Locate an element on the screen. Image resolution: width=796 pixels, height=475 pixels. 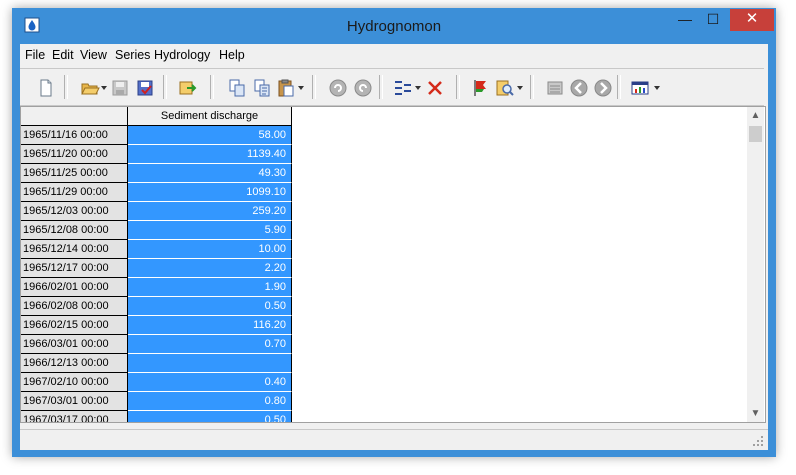
row-value: 0.40 is located at coordinates (210, 382).